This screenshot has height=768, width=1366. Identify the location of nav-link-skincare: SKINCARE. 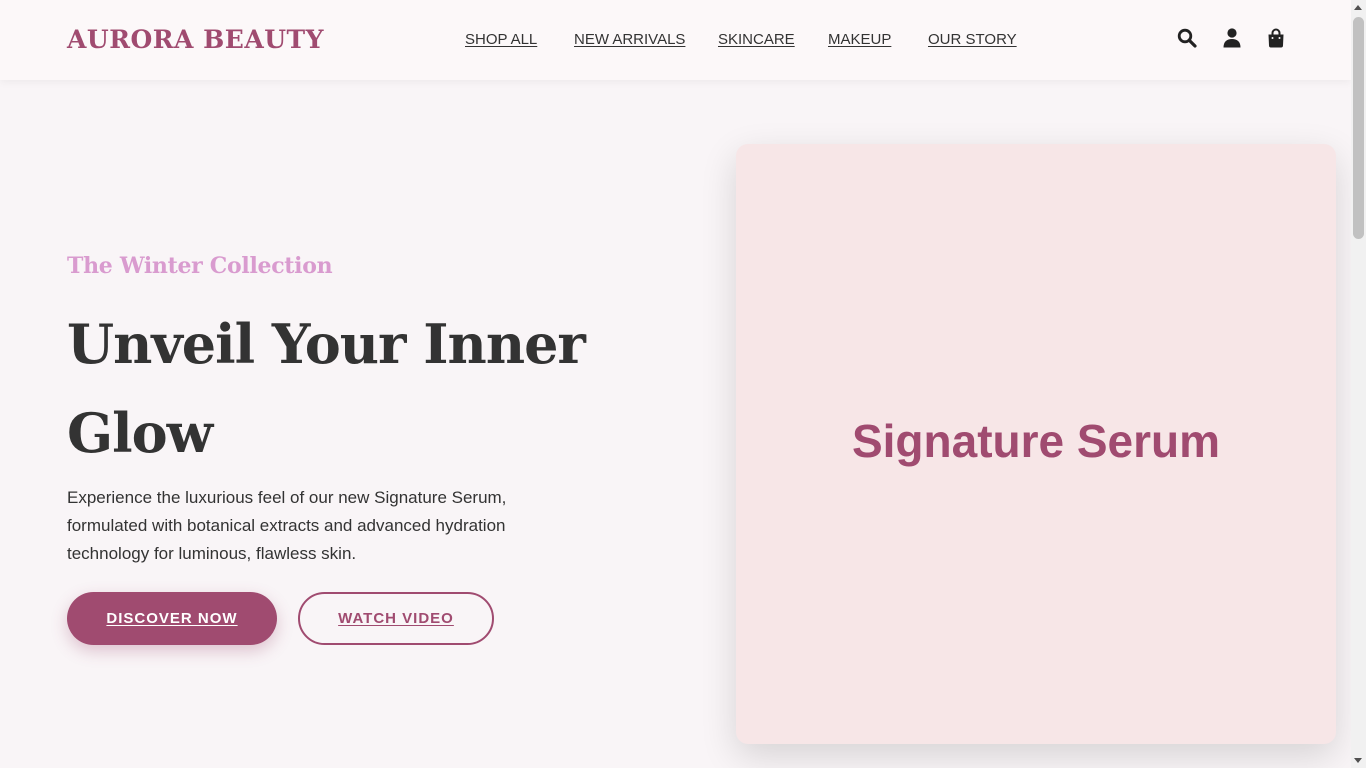
(756, 39).